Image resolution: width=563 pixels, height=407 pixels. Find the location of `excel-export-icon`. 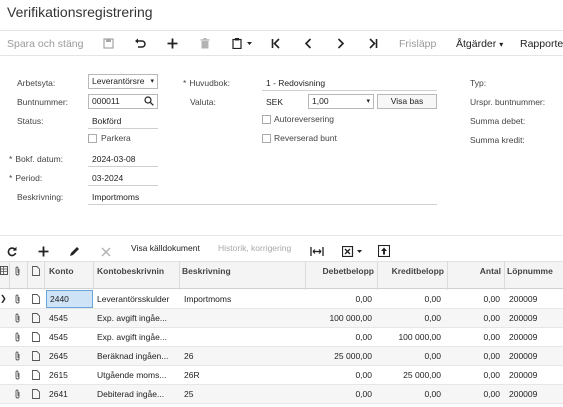

excel-export-icon is located at coordinates (352, 250).